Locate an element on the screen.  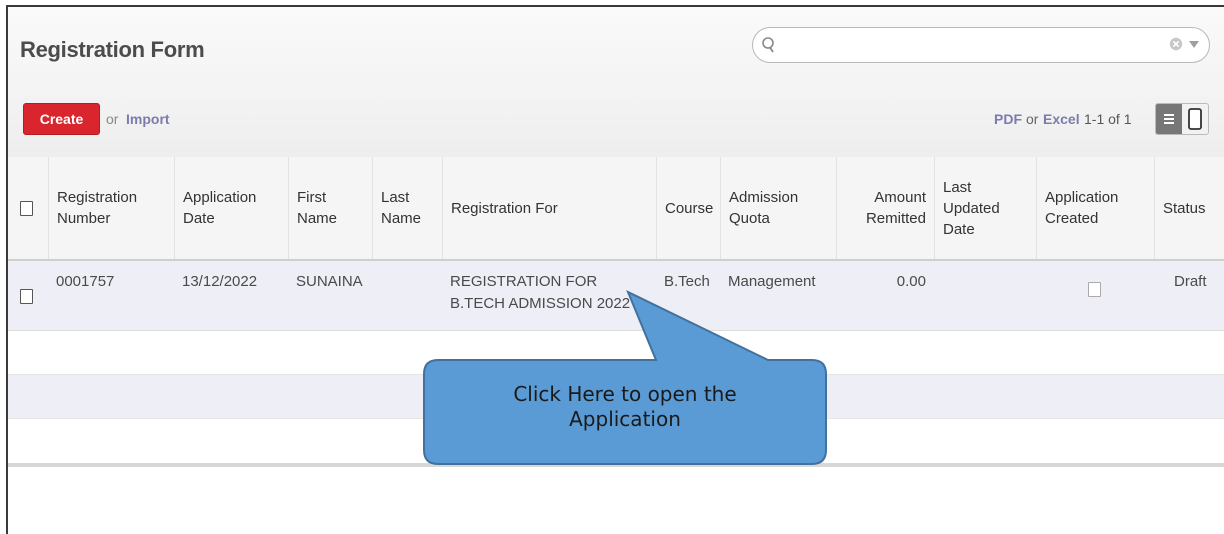
col-label: Admission is located at coordinates (764, 197).